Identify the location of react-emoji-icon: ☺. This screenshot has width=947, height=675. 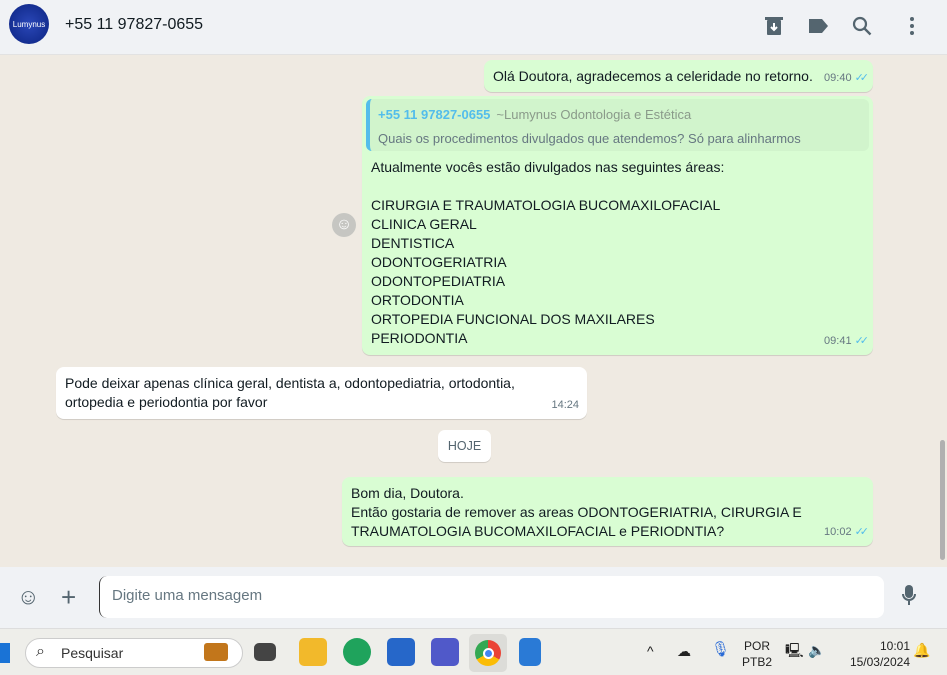
(344, 225).